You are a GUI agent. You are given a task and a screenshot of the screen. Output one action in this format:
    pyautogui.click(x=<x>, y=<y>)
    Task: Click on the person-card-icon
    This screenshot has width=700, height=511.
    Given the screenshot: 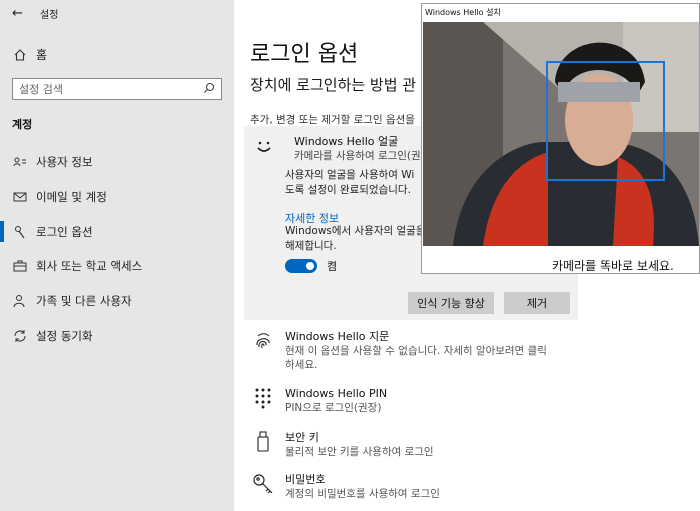 What is the action you would take?
    pyautogui.click(x=20, y=162)
    